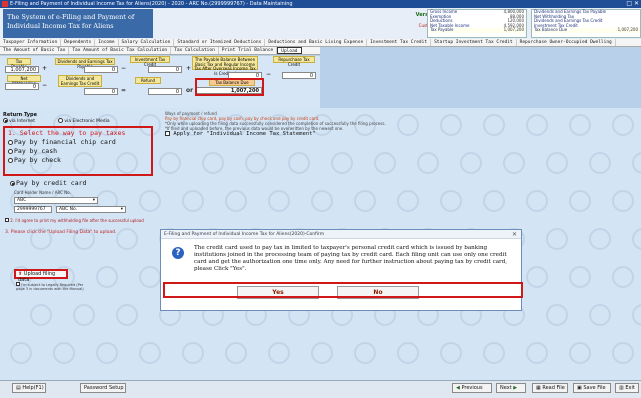  I want to click on arc-name-value: ABC No., so click(68, 209).